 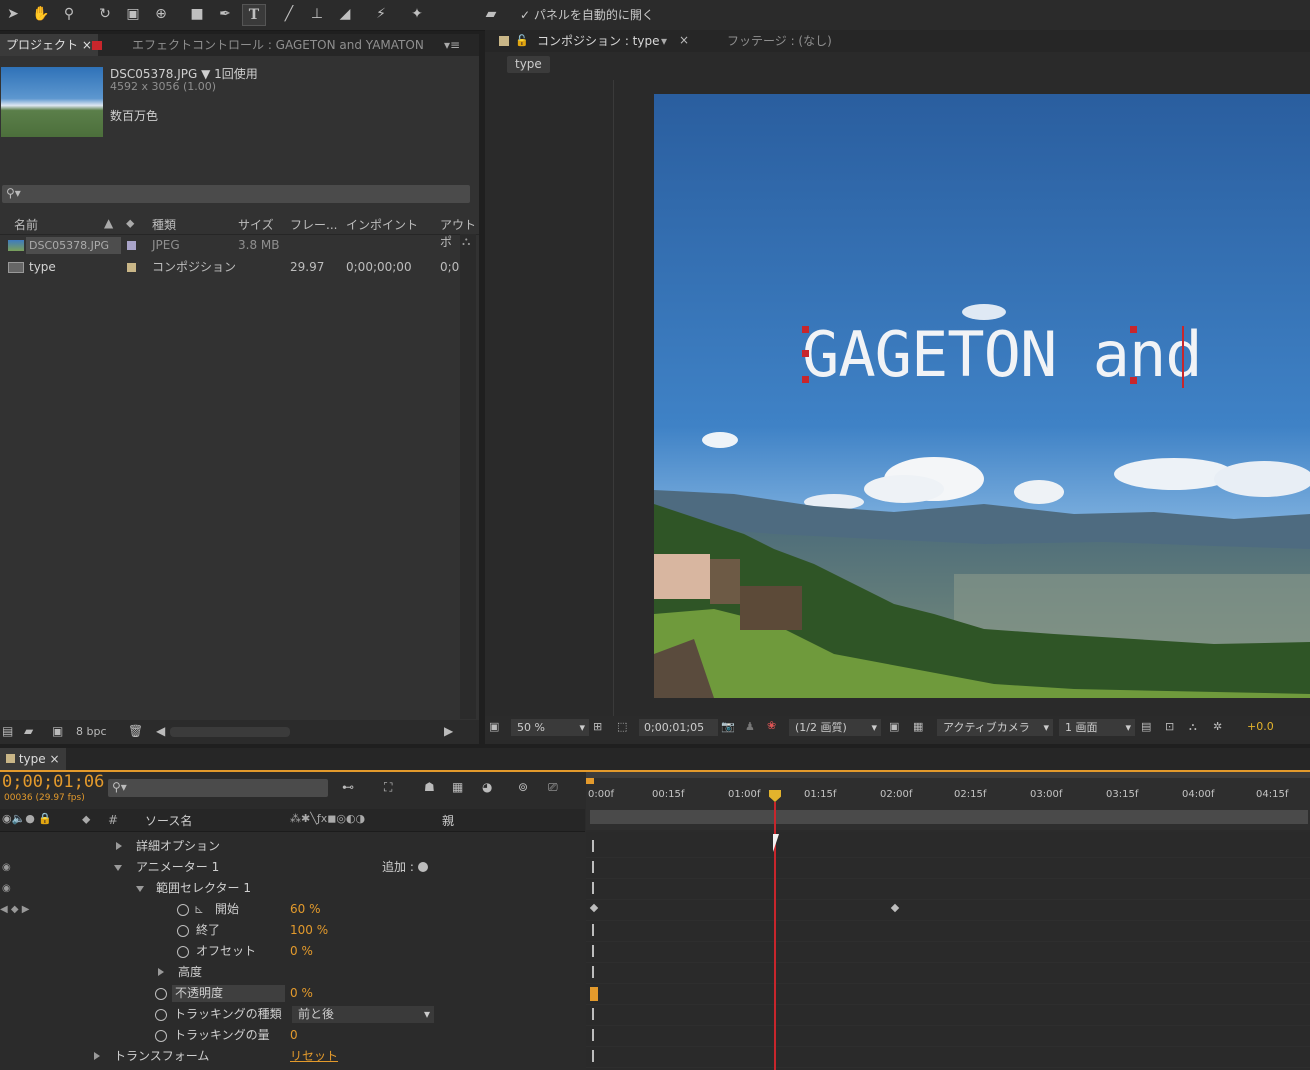 I want to click on property-row-tracking-type: トラッキングの種類 前と後 ▾, so click(x=292, y=1014).